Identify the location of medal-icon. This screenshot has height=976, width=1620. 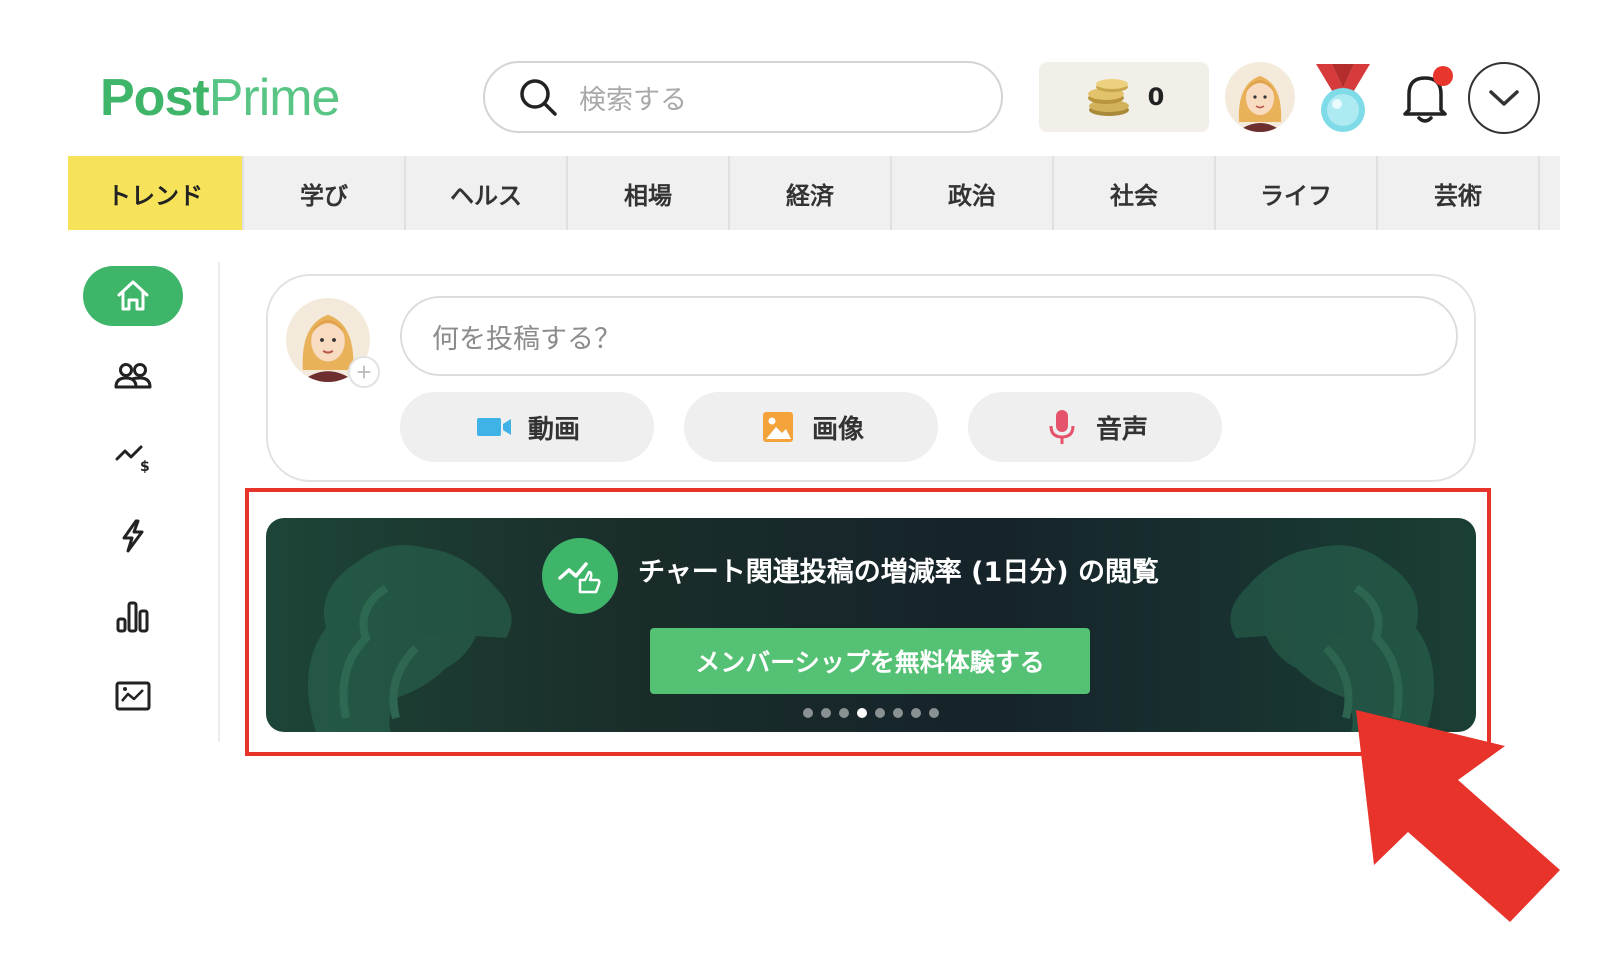
(1343, 98).